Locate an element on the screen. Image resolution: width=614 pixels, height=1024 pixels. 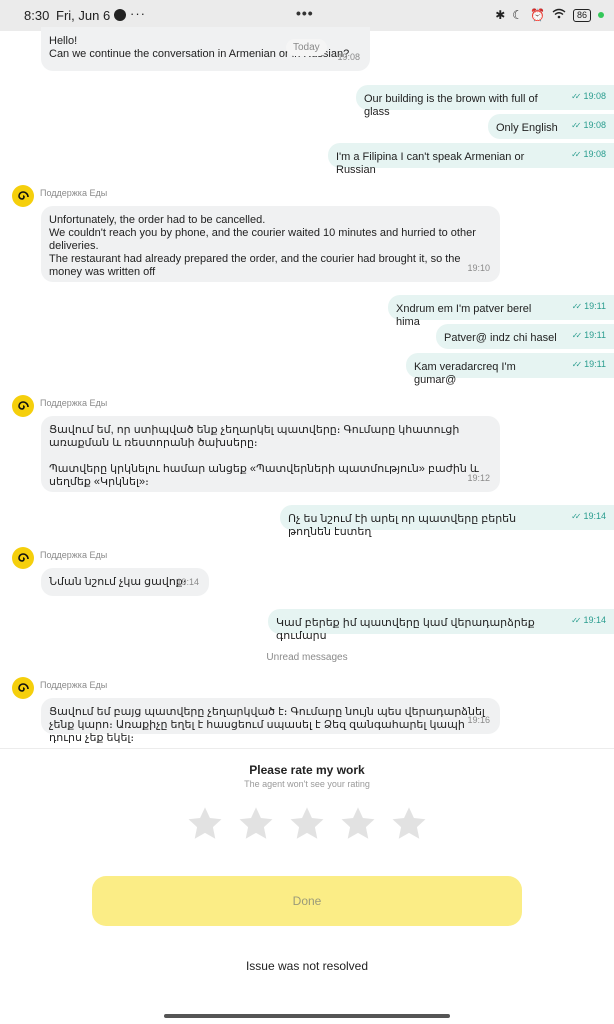
bluetooth-icon: ✱ is located at coordinates (500, 15).